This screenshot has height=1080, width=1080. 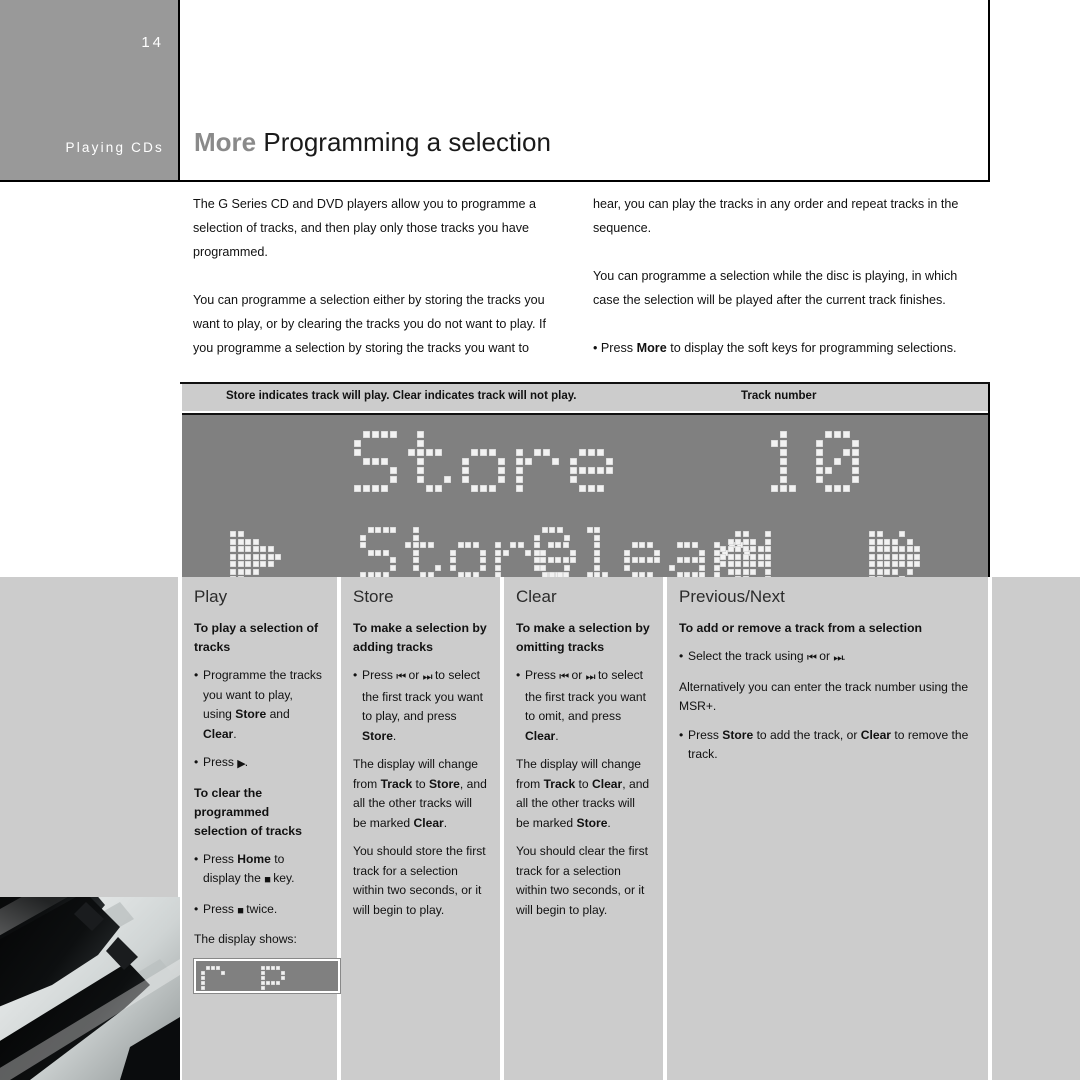 I want to click on piano-keys-illustration, so click(x=90, y=988).